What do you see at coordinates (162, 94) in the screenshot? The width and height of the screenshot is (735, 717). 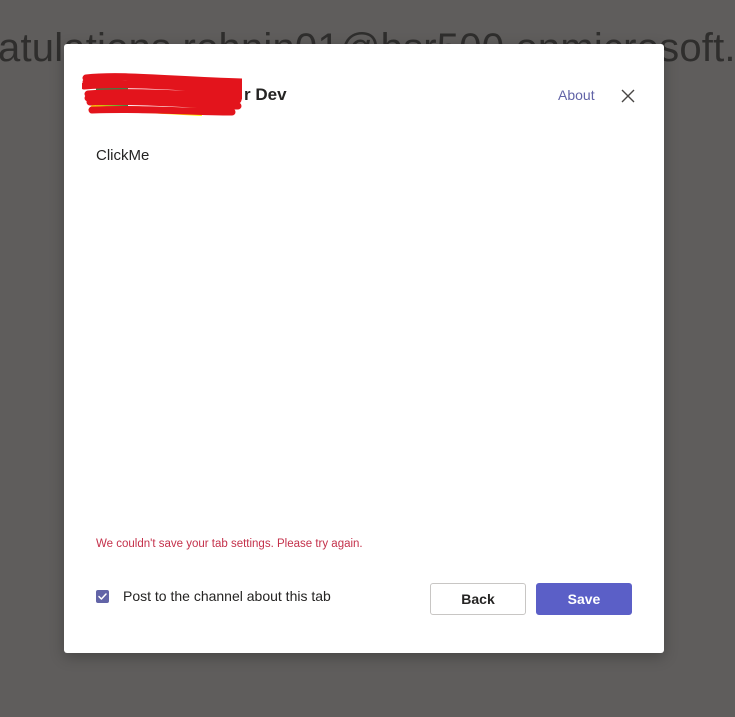 I see `redaction-scribble` at bounding box center [162, 94].